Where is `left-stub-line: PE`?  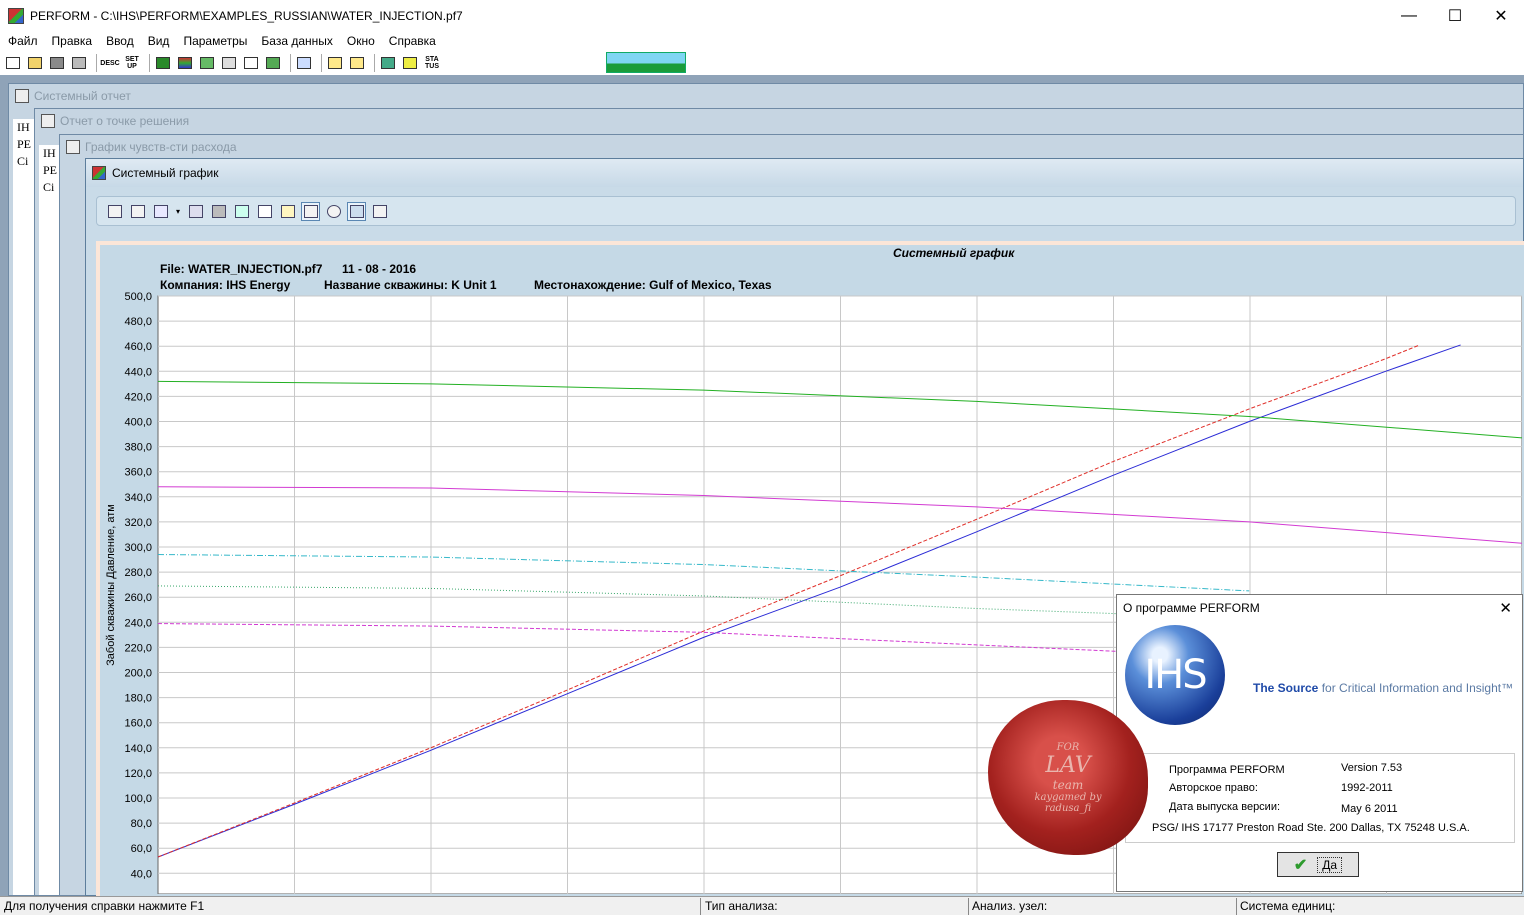
left-stub-line: PE is located at coordinates (50, 170).